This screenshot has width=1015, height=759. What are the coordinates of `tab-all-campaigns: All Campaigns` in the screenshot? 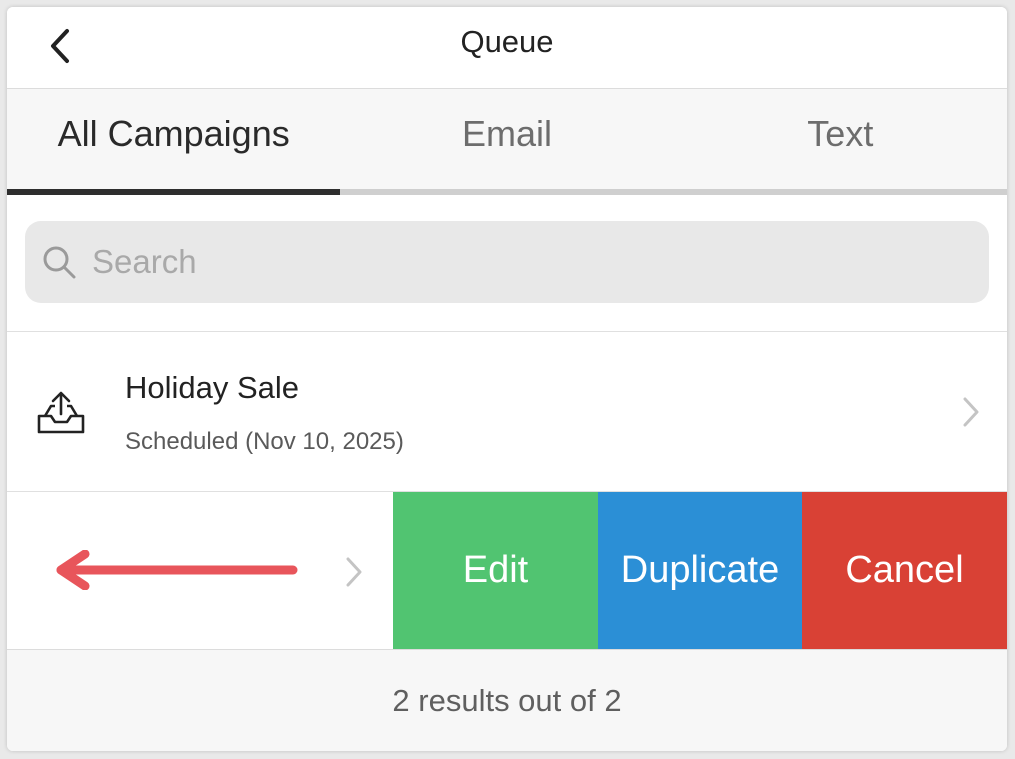 It's located at (174, 142).